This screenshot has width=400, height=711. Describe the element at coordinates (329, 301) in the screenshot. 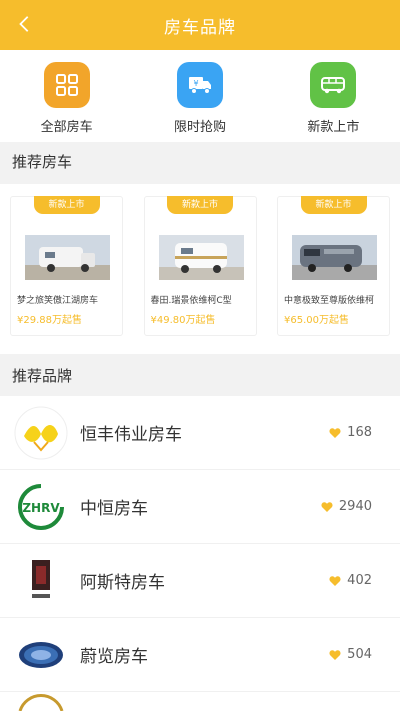

I see `rv-name: 中意极致至尊版依维柯` at that location.